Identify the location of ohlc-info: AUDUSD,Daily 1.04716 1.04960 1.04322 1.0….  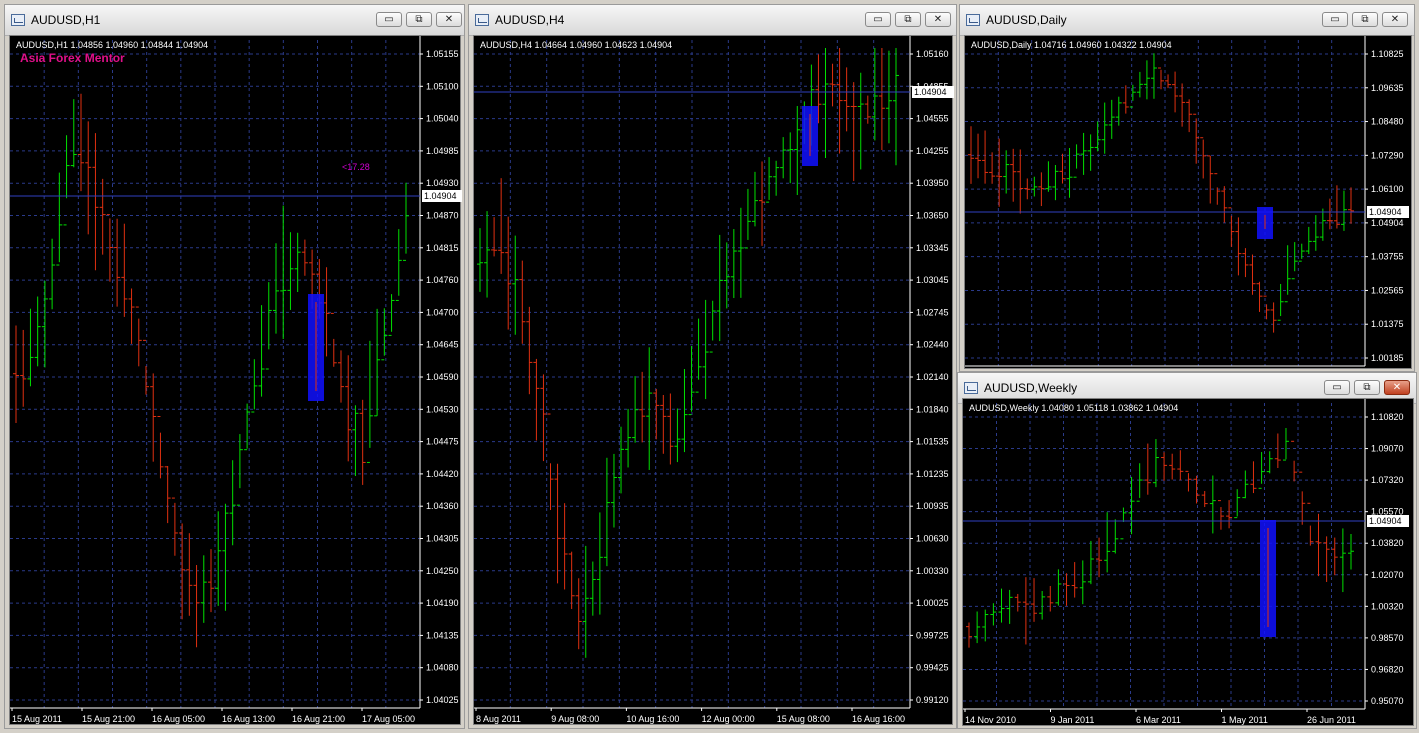
(1071, 45).